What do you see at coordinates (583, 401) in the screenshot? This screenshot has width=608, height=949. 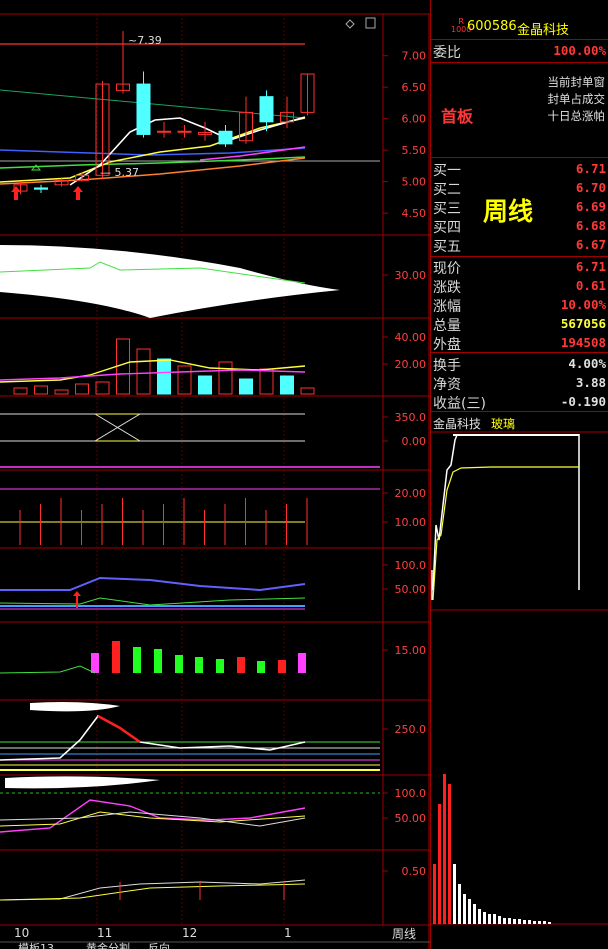 I see `fund-value: -0.190` at bounding box center [583, 401].